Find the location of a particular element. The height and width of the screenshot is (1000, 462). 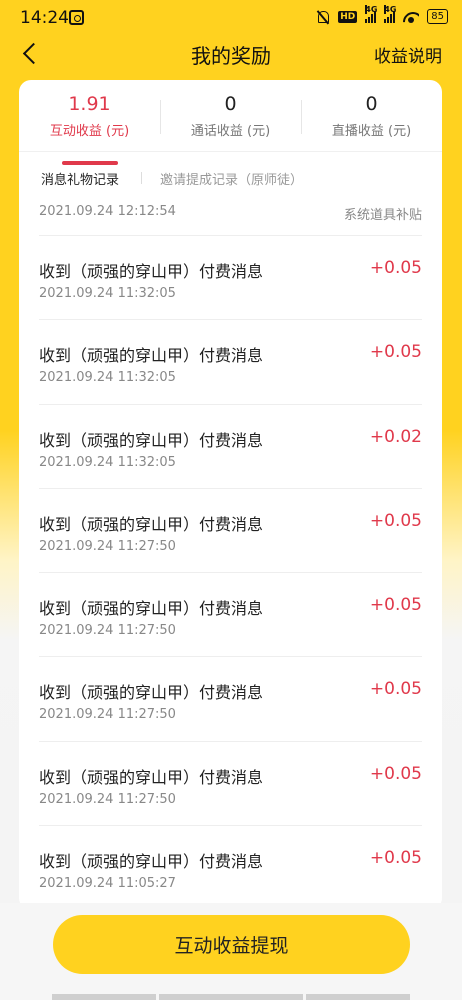

list-item: 收到（顽强的穿山甲）付费消息 2021.09.24 11:05:27 +0.05 is located at coordinates (230, 868).